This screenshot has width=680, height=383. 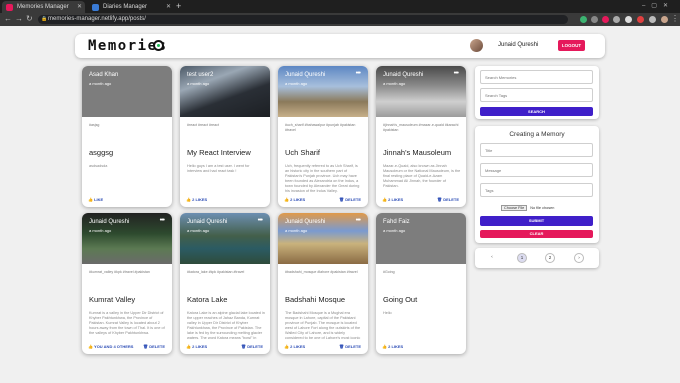 I want to click on search-button: SEARCH, so click(x=536, y=111).